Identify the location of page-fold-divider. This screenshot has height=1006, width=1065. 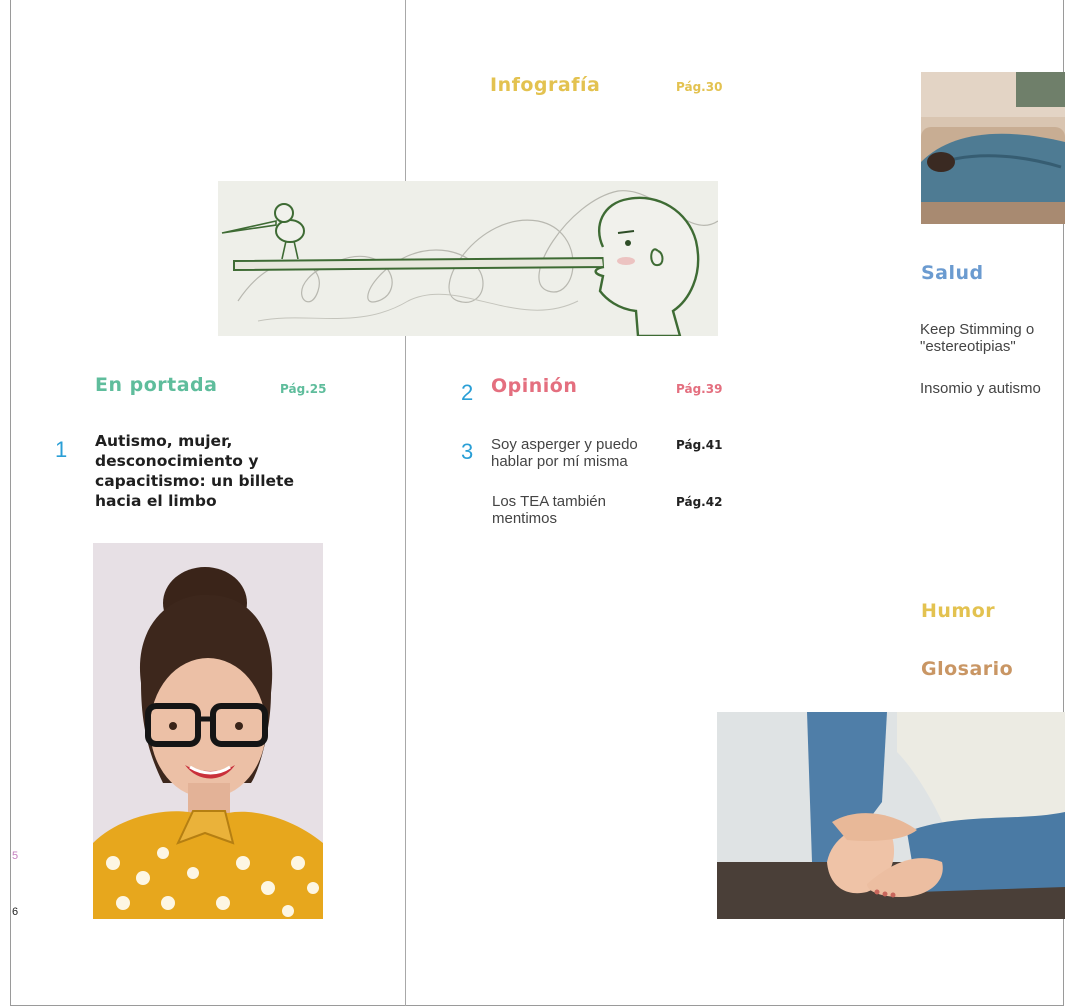
(405, 503).